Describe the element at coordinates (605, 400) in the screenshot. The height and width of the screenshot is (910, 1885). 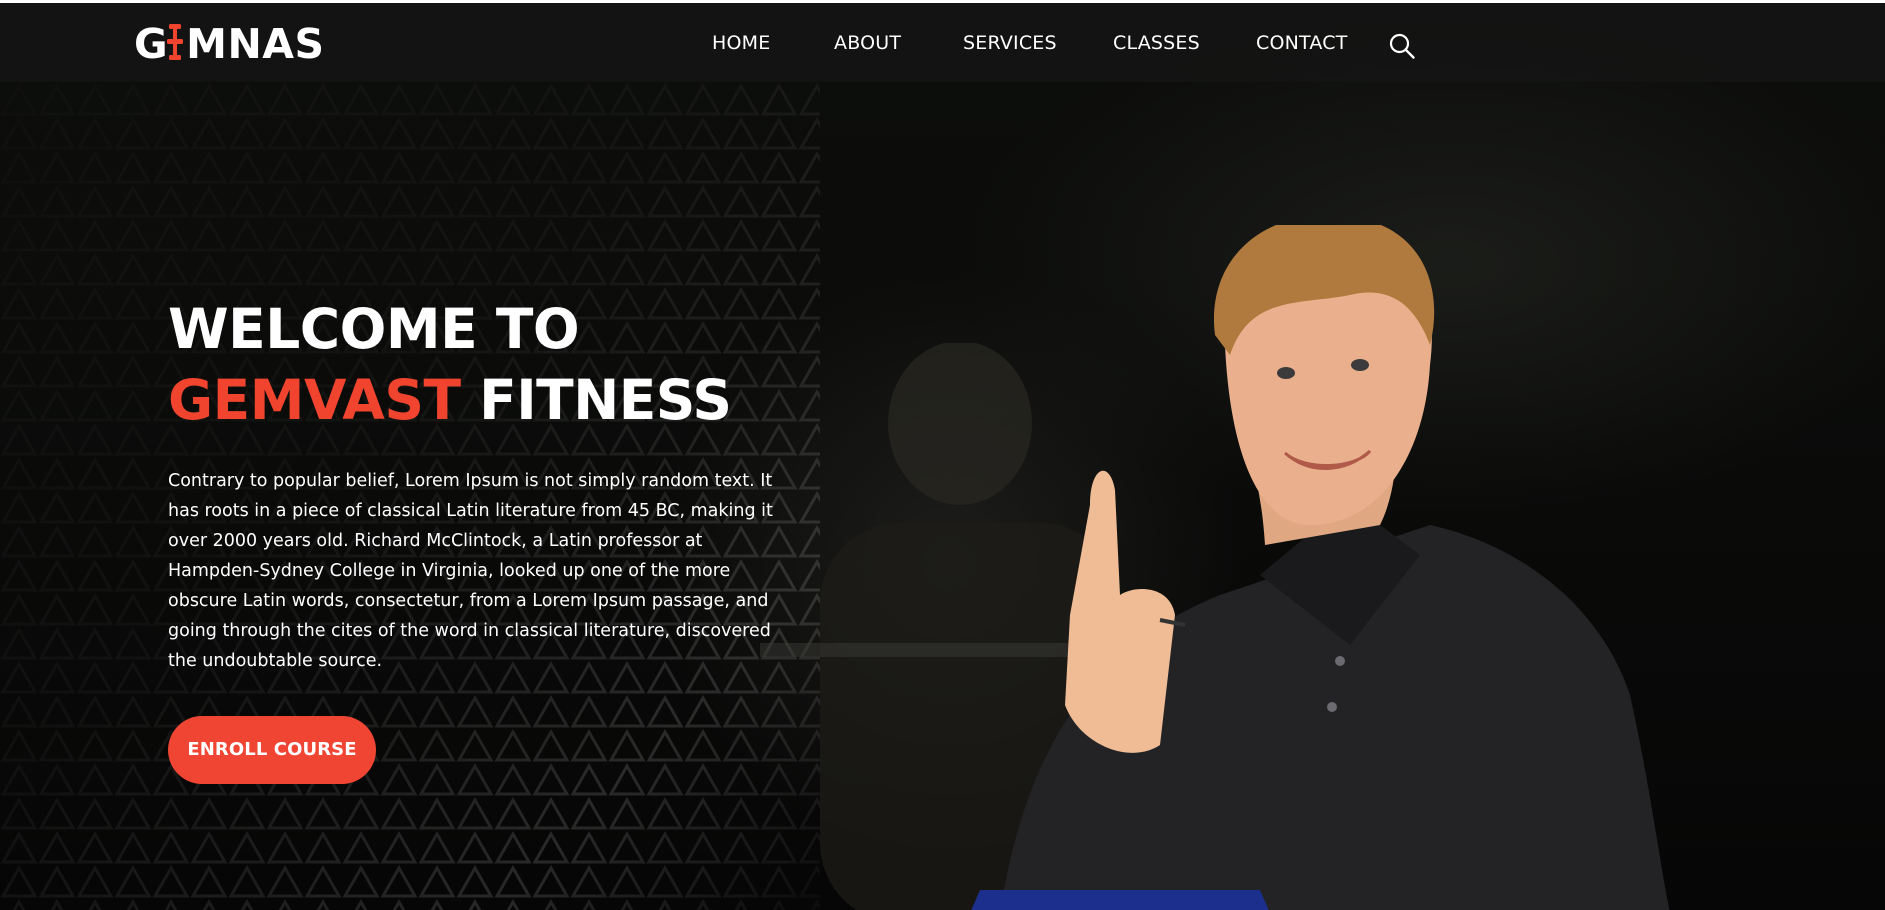
I see `hero-title-rest: FITNESS` at that location.